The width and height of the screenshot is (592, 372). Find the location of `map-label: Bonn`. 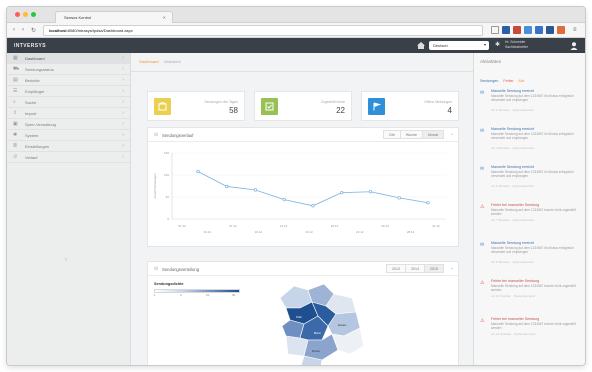

map-label: Bonn is located at coordinates (317, 333).